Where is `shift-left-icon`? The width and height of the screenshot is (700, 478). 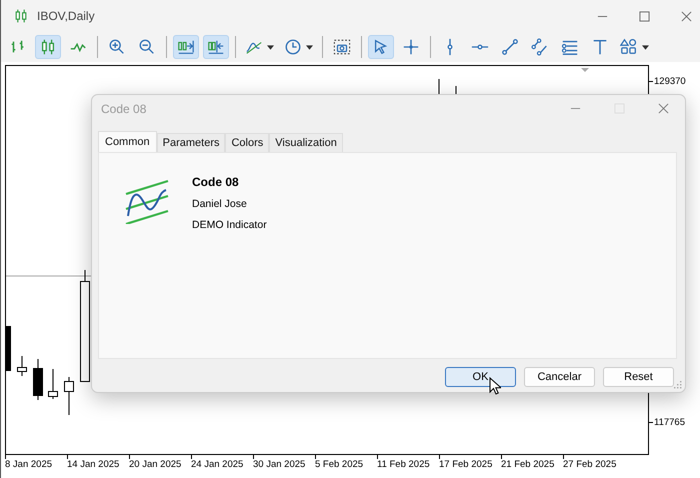 shift-left-icon is located at coordinates (216, 47).